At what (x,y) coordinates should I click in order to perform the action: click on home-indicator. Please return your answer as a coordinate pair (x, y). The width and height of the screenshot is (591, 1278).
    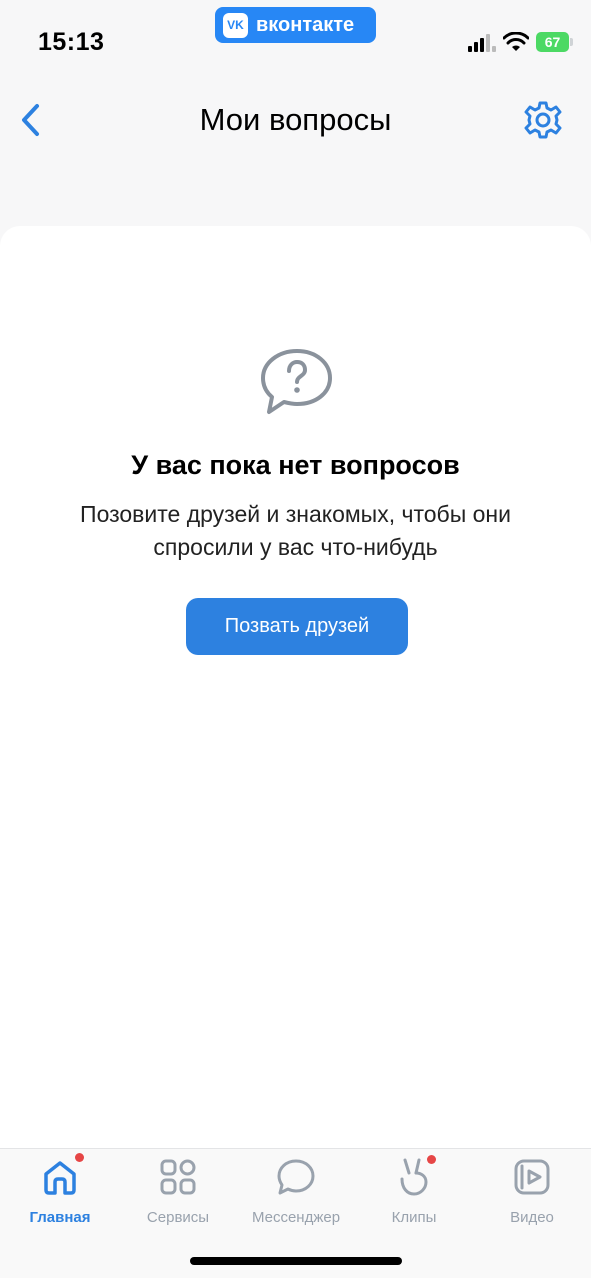
    Looking at the image, I should click on (296, 1261).